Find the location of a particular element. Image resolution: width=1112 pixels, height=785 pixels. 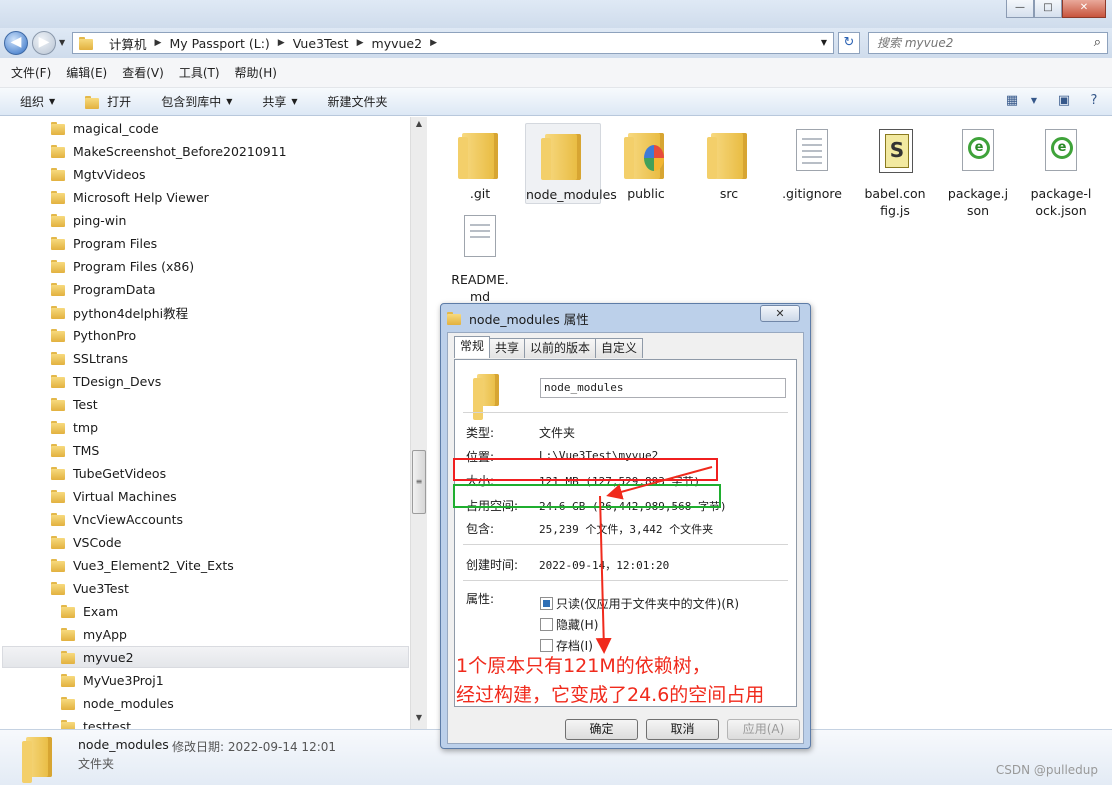

tree-item: Program Files (x86) is located at coordinates (122, 266).